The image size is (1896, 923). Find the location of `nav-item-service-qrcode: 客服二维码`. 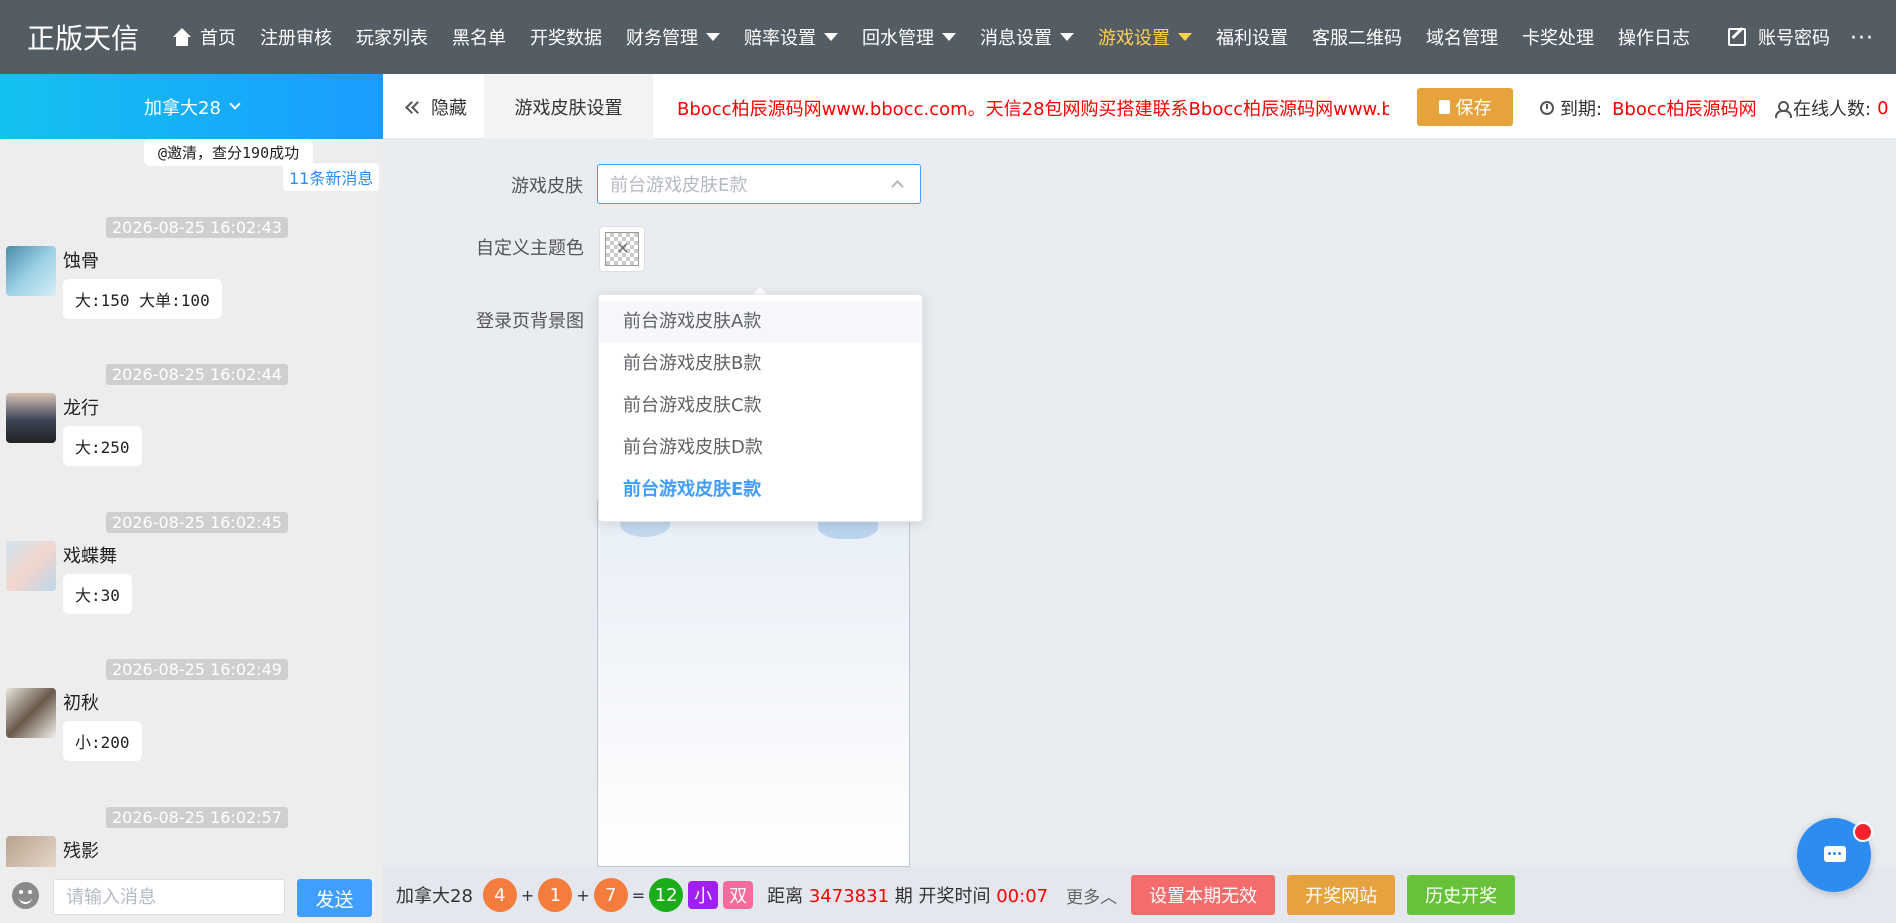

nav-item-service-qrcode: 客服二维码 is located at coordinates (1357, 37).